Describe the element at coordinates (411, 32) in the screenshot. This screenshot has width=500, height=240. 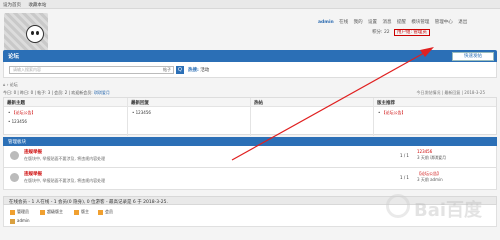
I see `user-group-badge: 用户组: 管理员` at that location.